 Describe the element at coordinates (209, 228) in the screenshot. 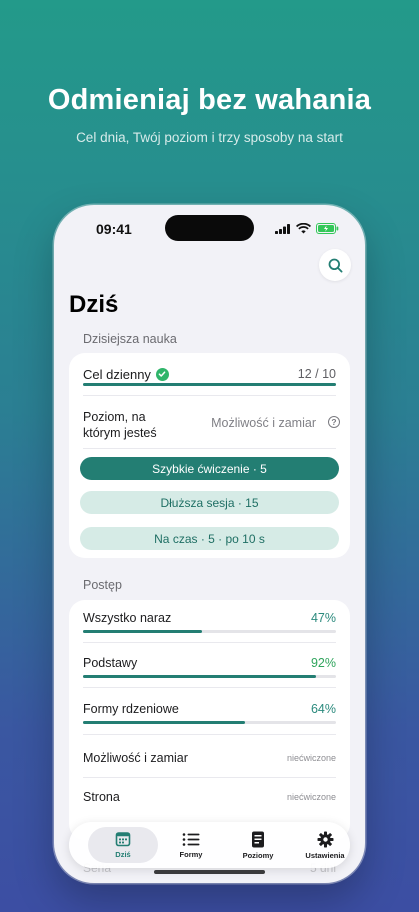

I see `dynamic-island` at that location.